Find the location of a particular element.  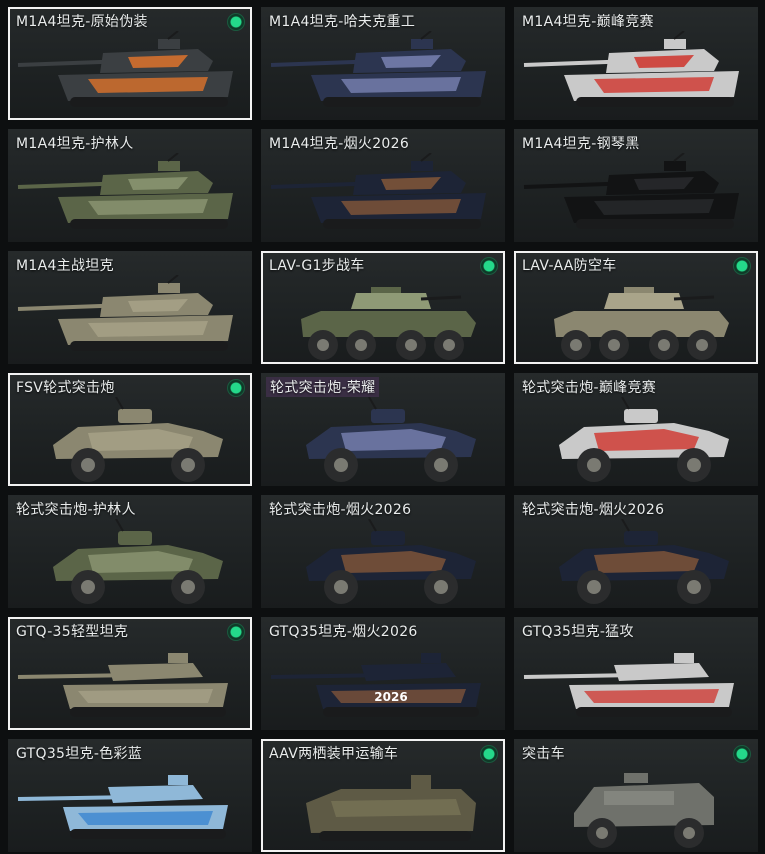

vehicle-card-2: M1A4坦克-哈夫克重工 is located at coordinates (383, 63).